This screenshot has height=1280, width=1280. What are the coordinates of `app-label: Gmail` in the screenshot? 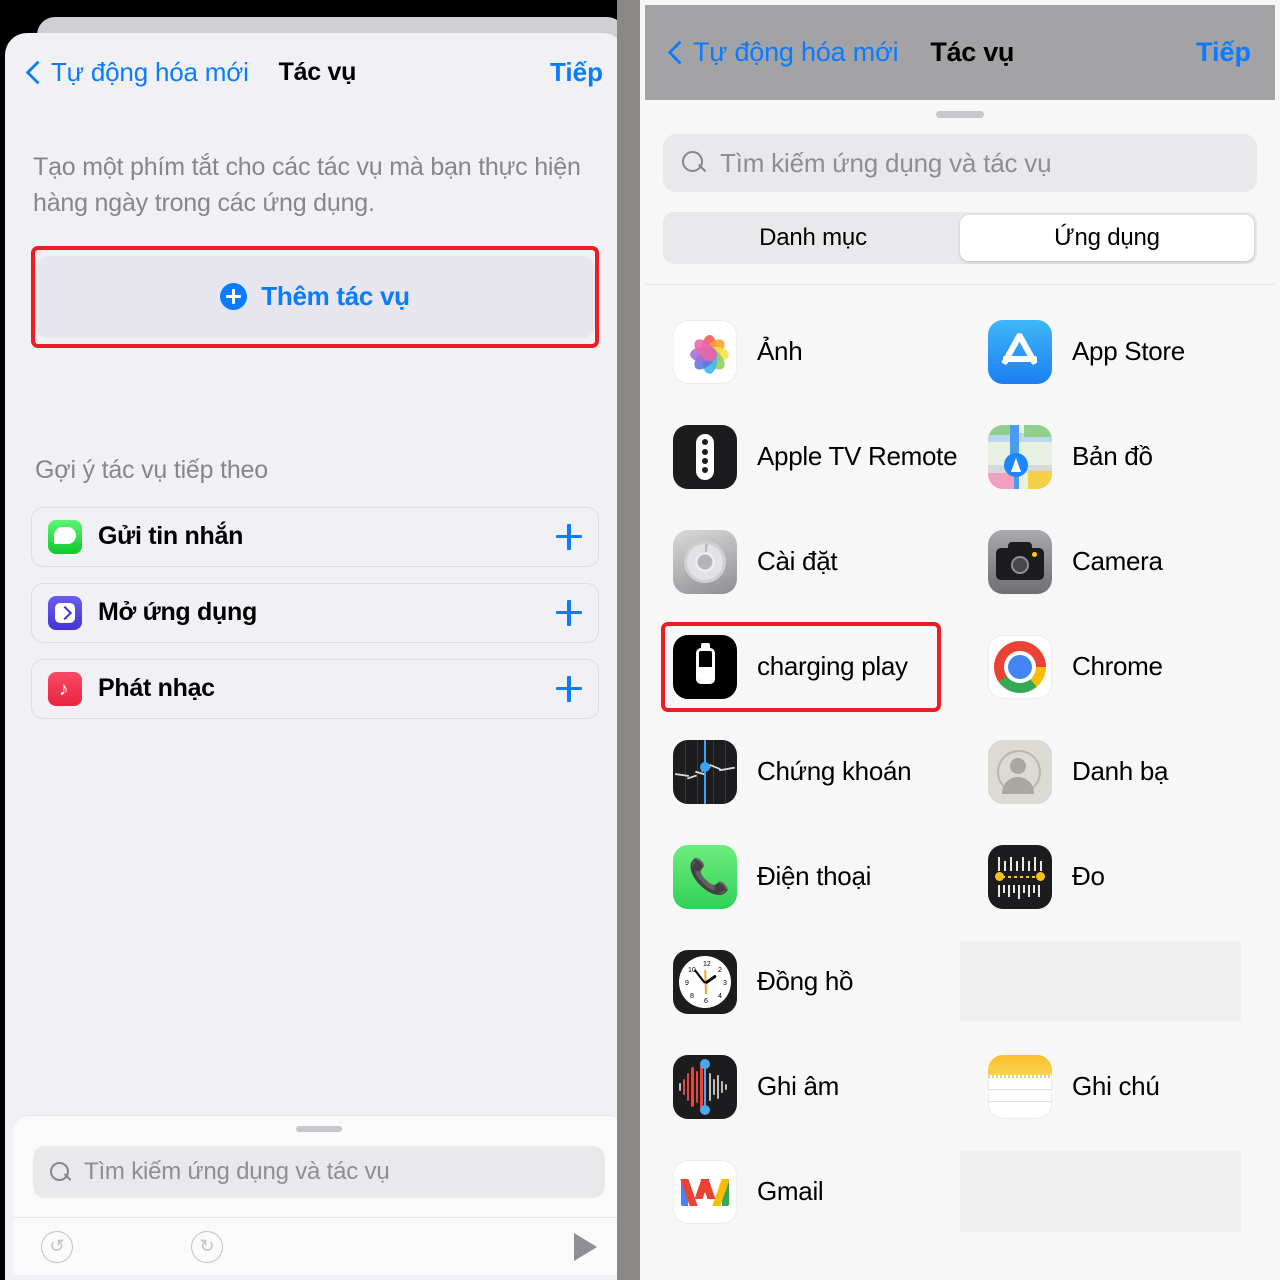 It's located at (790, 1190).